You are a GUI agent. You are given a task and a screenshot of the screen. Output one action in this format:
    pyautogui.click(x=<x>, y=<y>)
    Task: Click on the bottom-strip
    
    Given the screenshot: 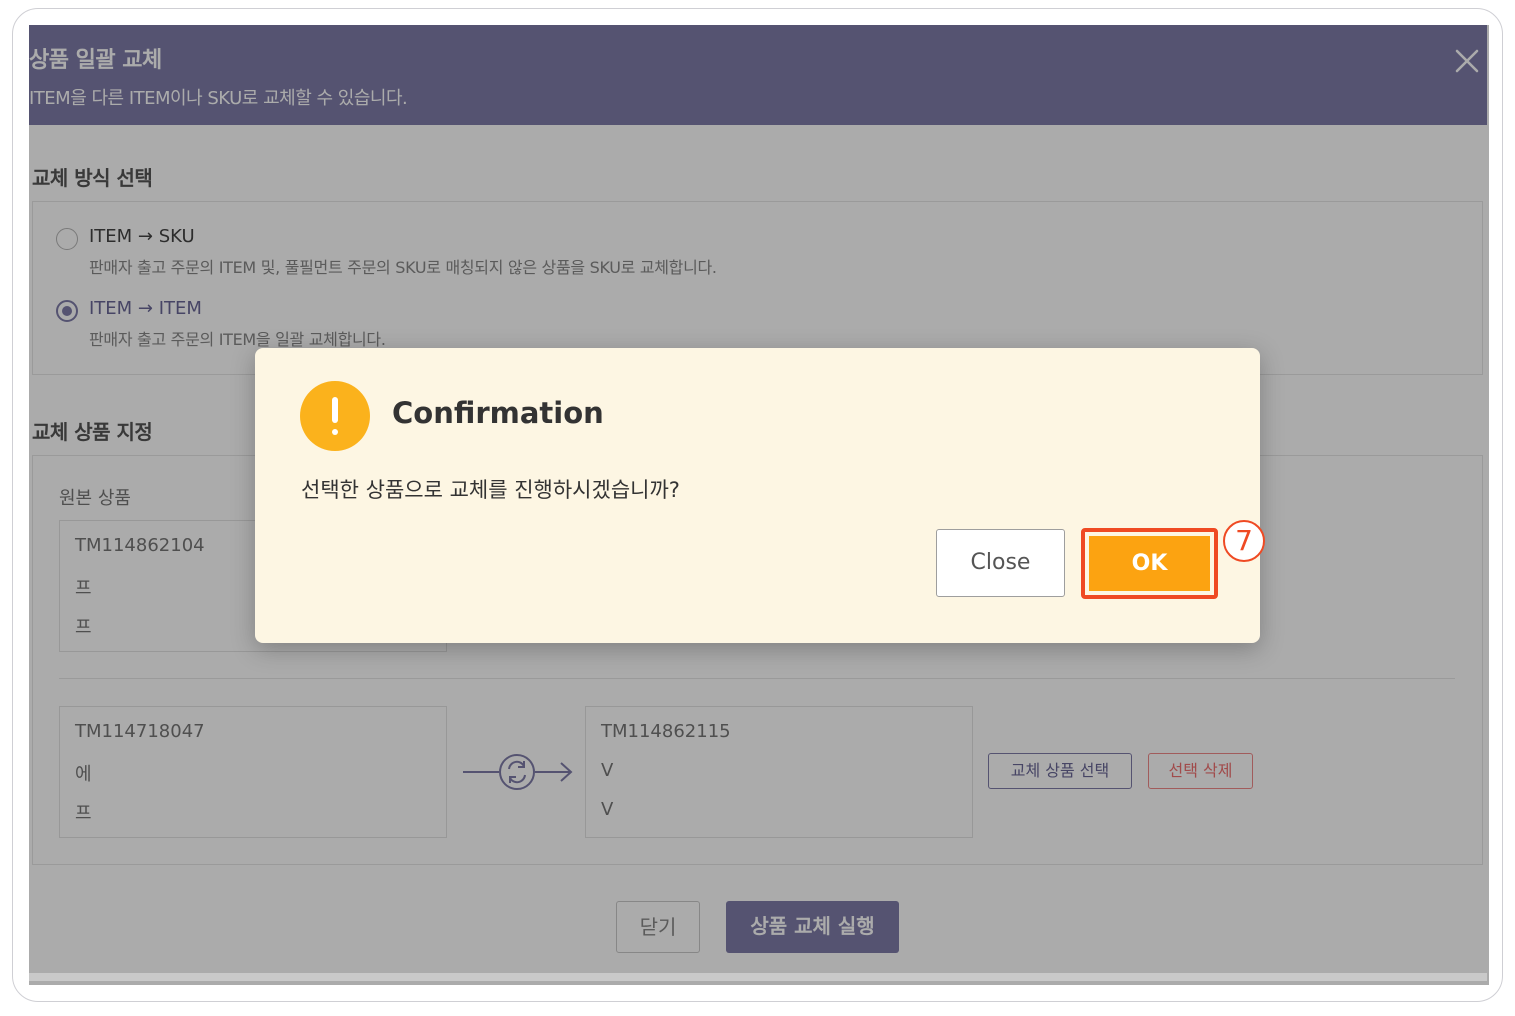 What is the action you would take?
    pyautogui.click(x=758, y=977)
    